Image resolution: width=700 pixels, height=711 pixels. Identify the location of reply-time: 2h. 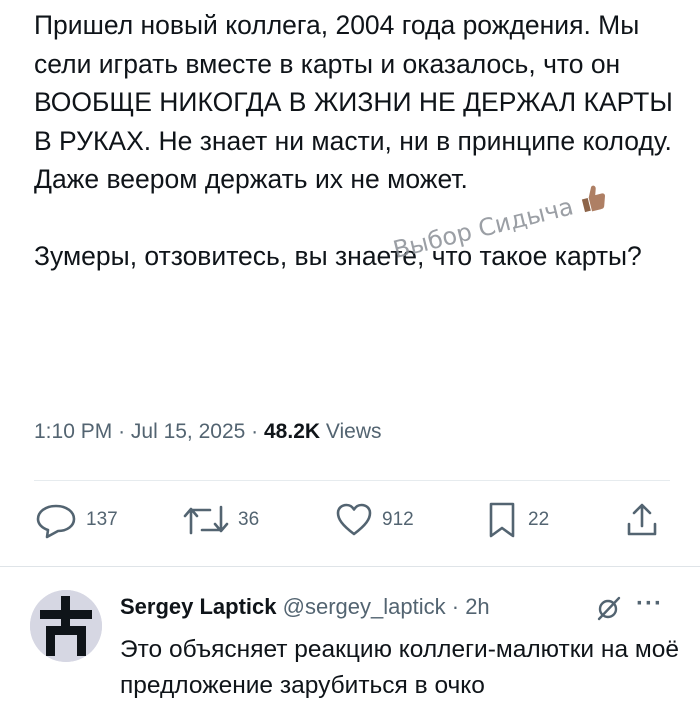
(477, 606).